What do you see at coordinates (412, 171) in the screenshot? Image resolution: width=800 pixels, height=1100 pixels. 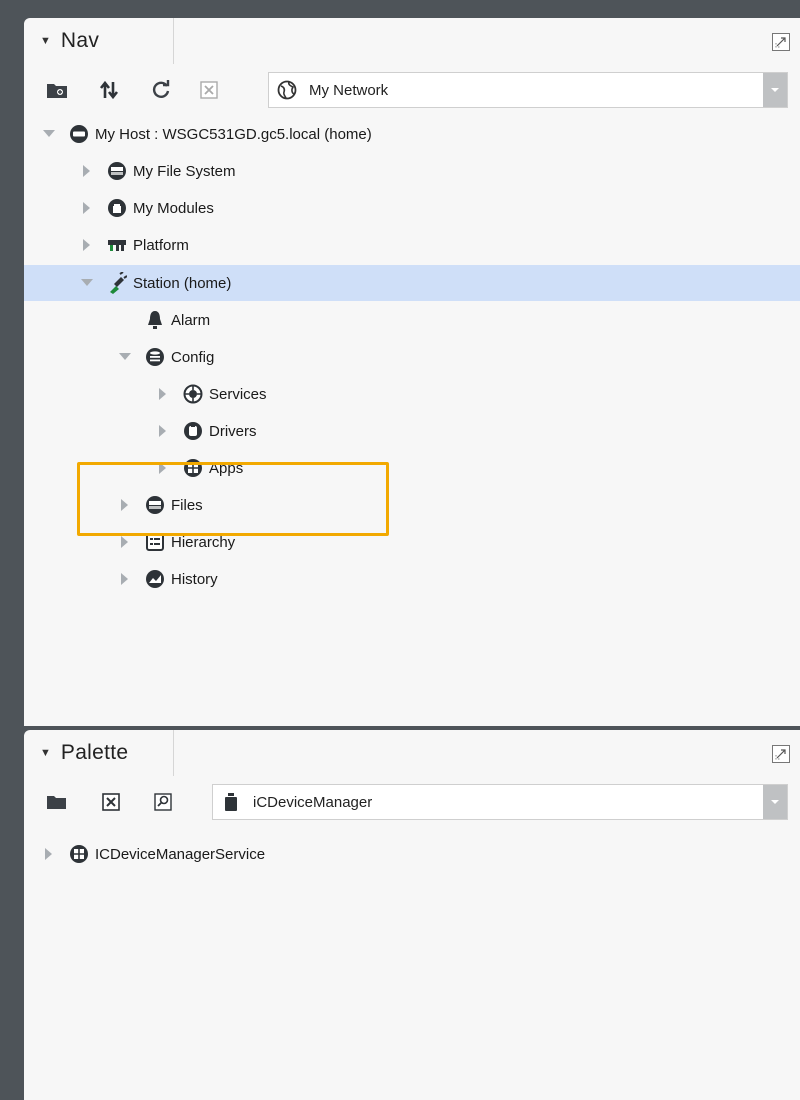 I see `tree-node-file-system: My File System` at bounding box center [412, 171].